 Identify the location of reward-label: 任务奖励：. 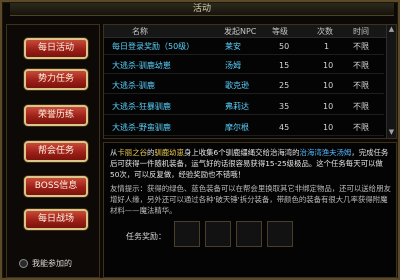
(146, 236).